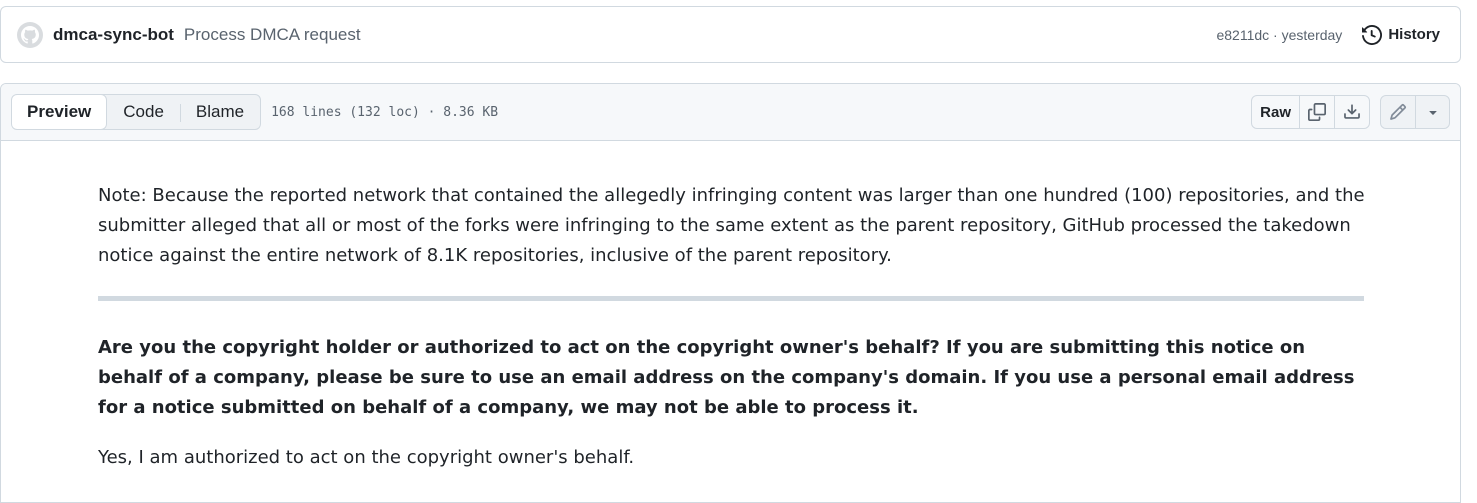 This screenshot has width=1477, height=503. I want to click on tab-preview: Preview, so click(60, 112).